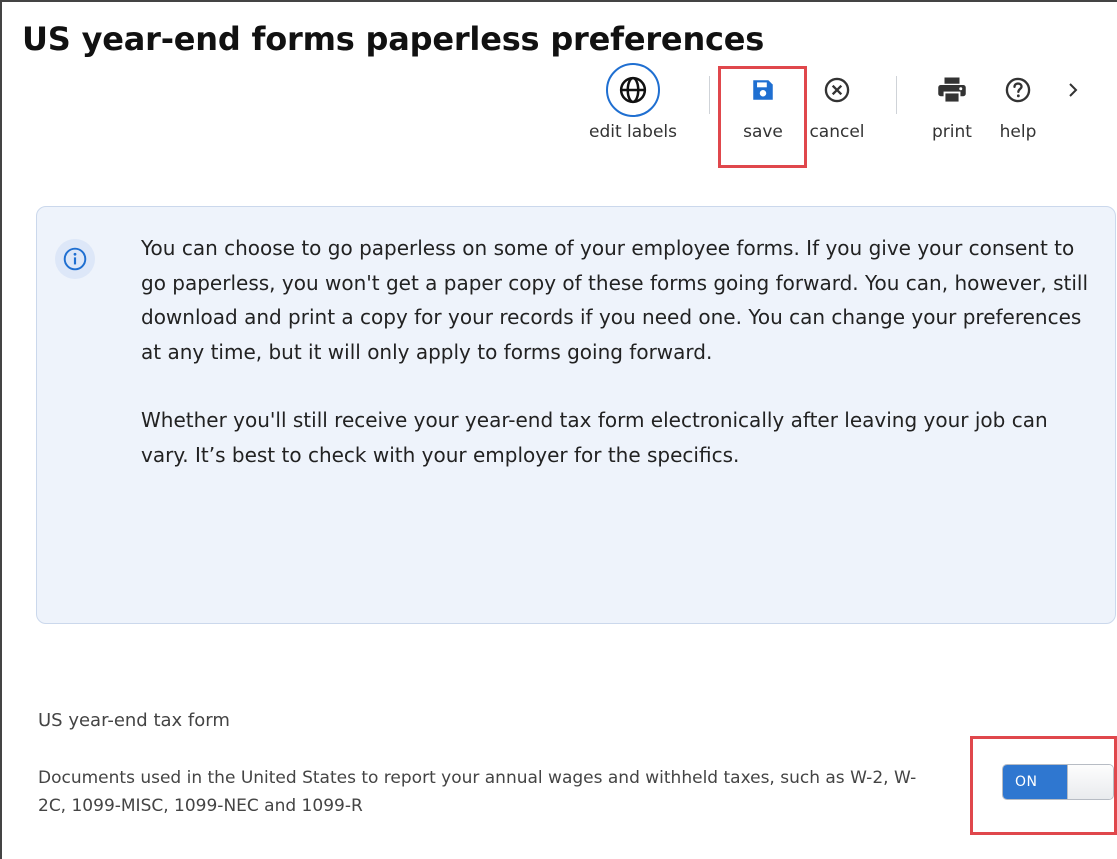 This screenshot has height=859, width=1117. I want to click on more-tools-button, so click(1073, 90).